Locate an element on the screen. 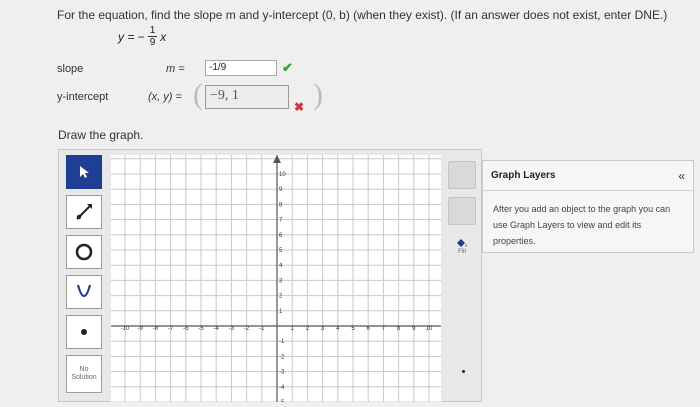 This screenshot has height=407, width=700. x-tick-label: -1 is located at coordinates (262, 329).